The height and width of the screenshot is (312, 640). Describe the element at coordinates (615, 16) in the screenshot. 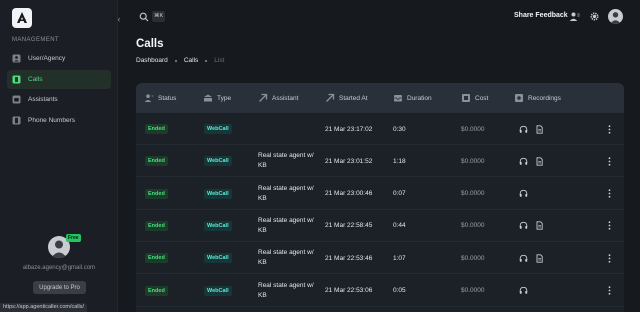

I see `user-avatar` at that location.